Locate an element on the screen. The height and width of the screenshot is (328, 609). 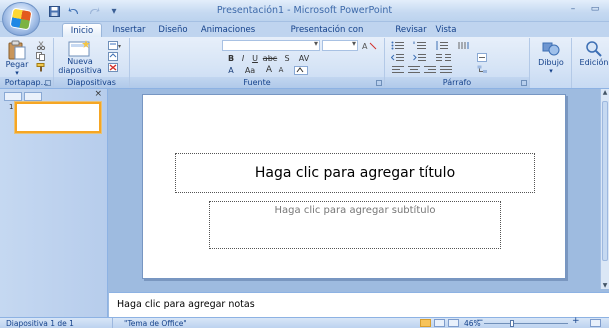
align-right-icon is located at coordinates (430, 69).